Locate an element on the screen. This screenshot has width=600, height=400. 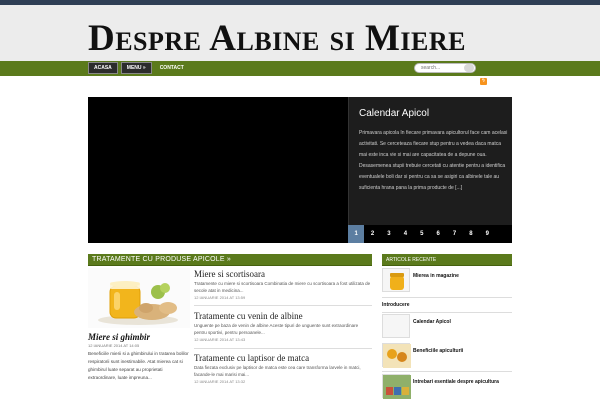
rss-icon: ϟ is located at coordinates (483, 81).